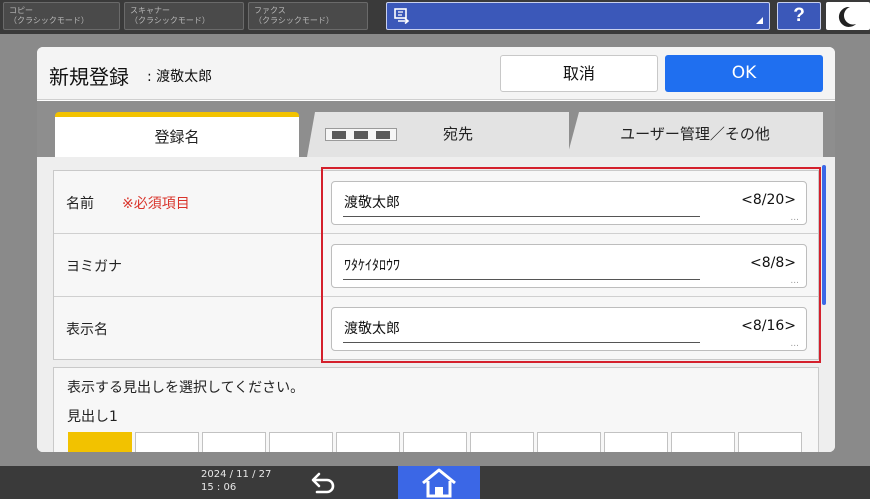 Image resolution: width=870 pixels, height=499 pixels. Describe the element at coordinates (186, 388) in the screenshot. I see `heading-select-prompt: 表示する見出しを選択してください。` at that location.